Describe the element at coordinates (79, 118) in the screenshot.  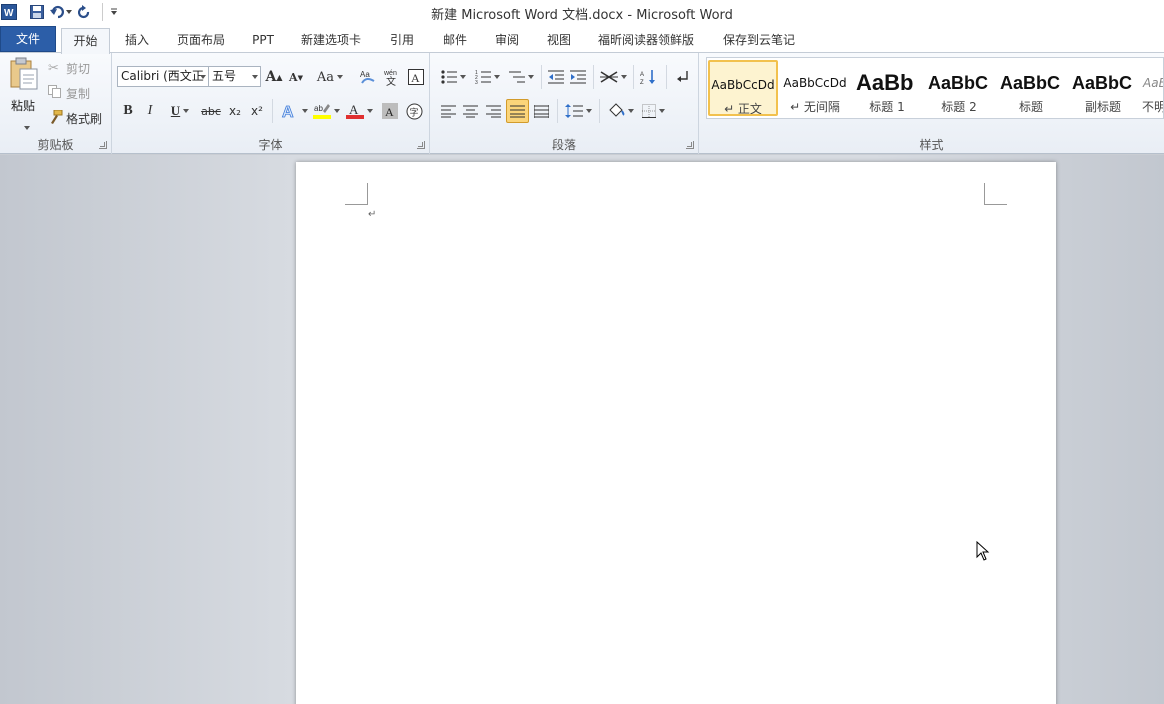
I see `format-painter-button: 格式刷` at that location.